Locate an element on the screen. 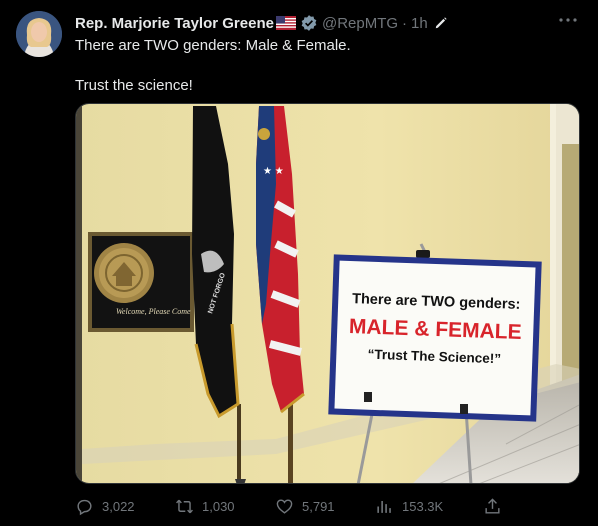 This screenshot has height=526, width=598. views-button: 153.3K is located at coordinates (409, 506).